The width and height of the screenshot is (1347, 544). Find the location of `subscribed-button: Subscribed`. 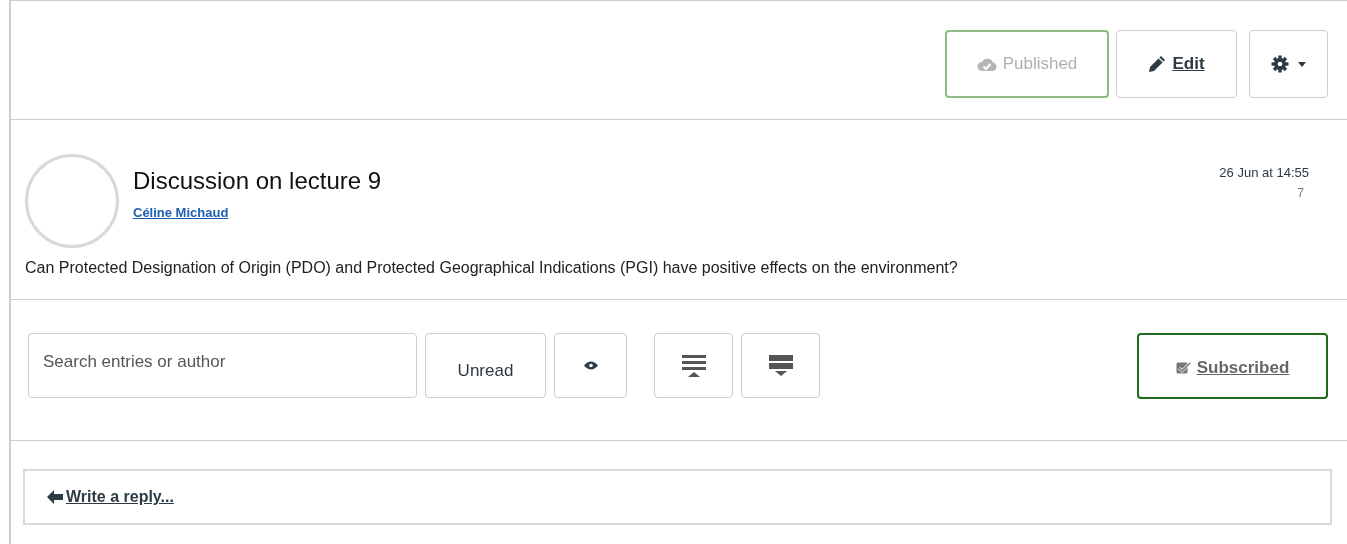

subscribed-button: Subscribed is located at coordinates (1232, 365).